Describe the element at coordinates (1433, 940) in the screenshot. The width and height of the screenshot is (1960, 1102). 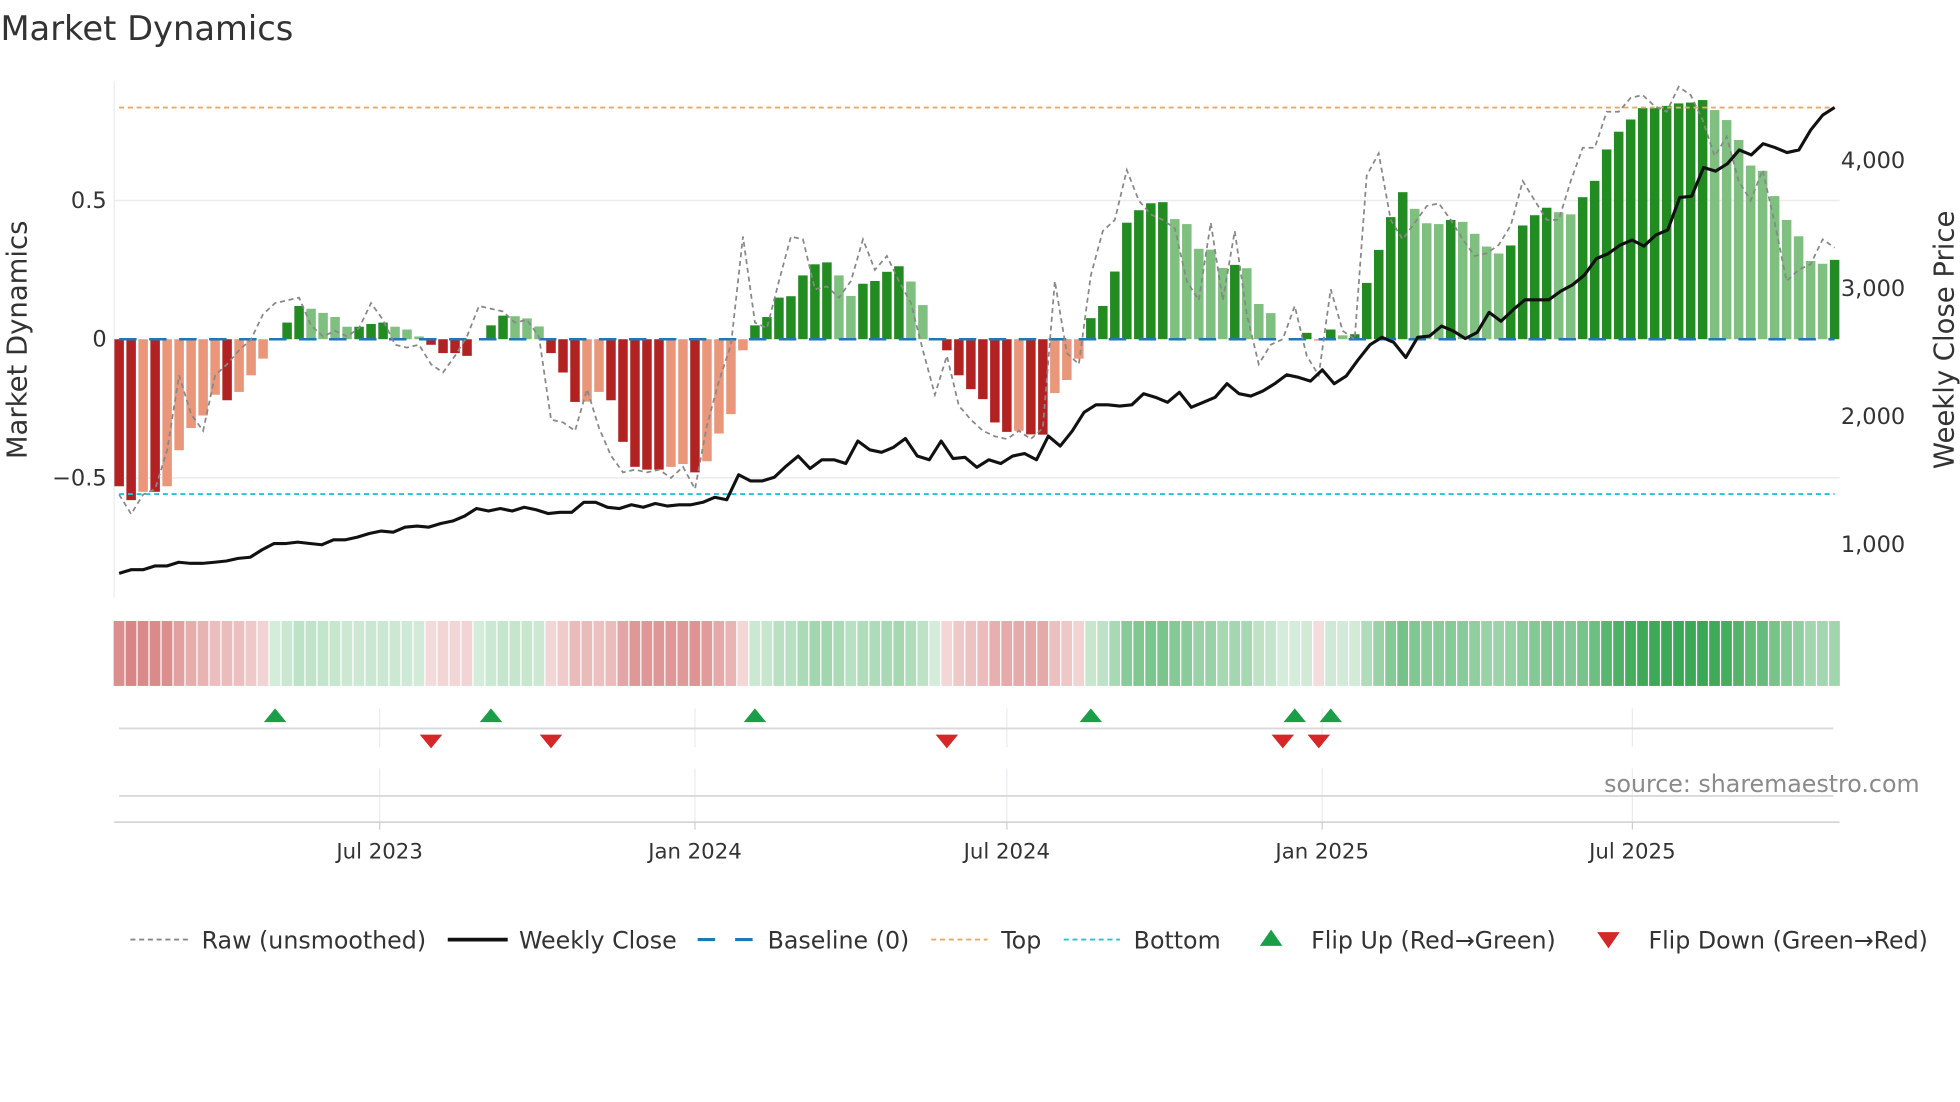
I see `legend-label: Flip Up (Red→Green)` at that location.